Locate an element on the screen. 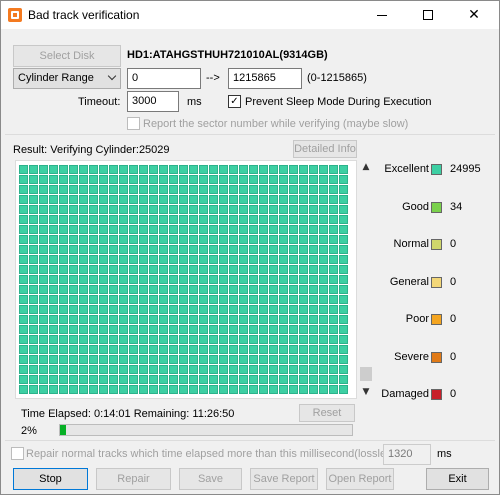 The width and height of the screenshot is (500, 495). range-mode-select: Cylinder Range is located at coordinates (67, 78).